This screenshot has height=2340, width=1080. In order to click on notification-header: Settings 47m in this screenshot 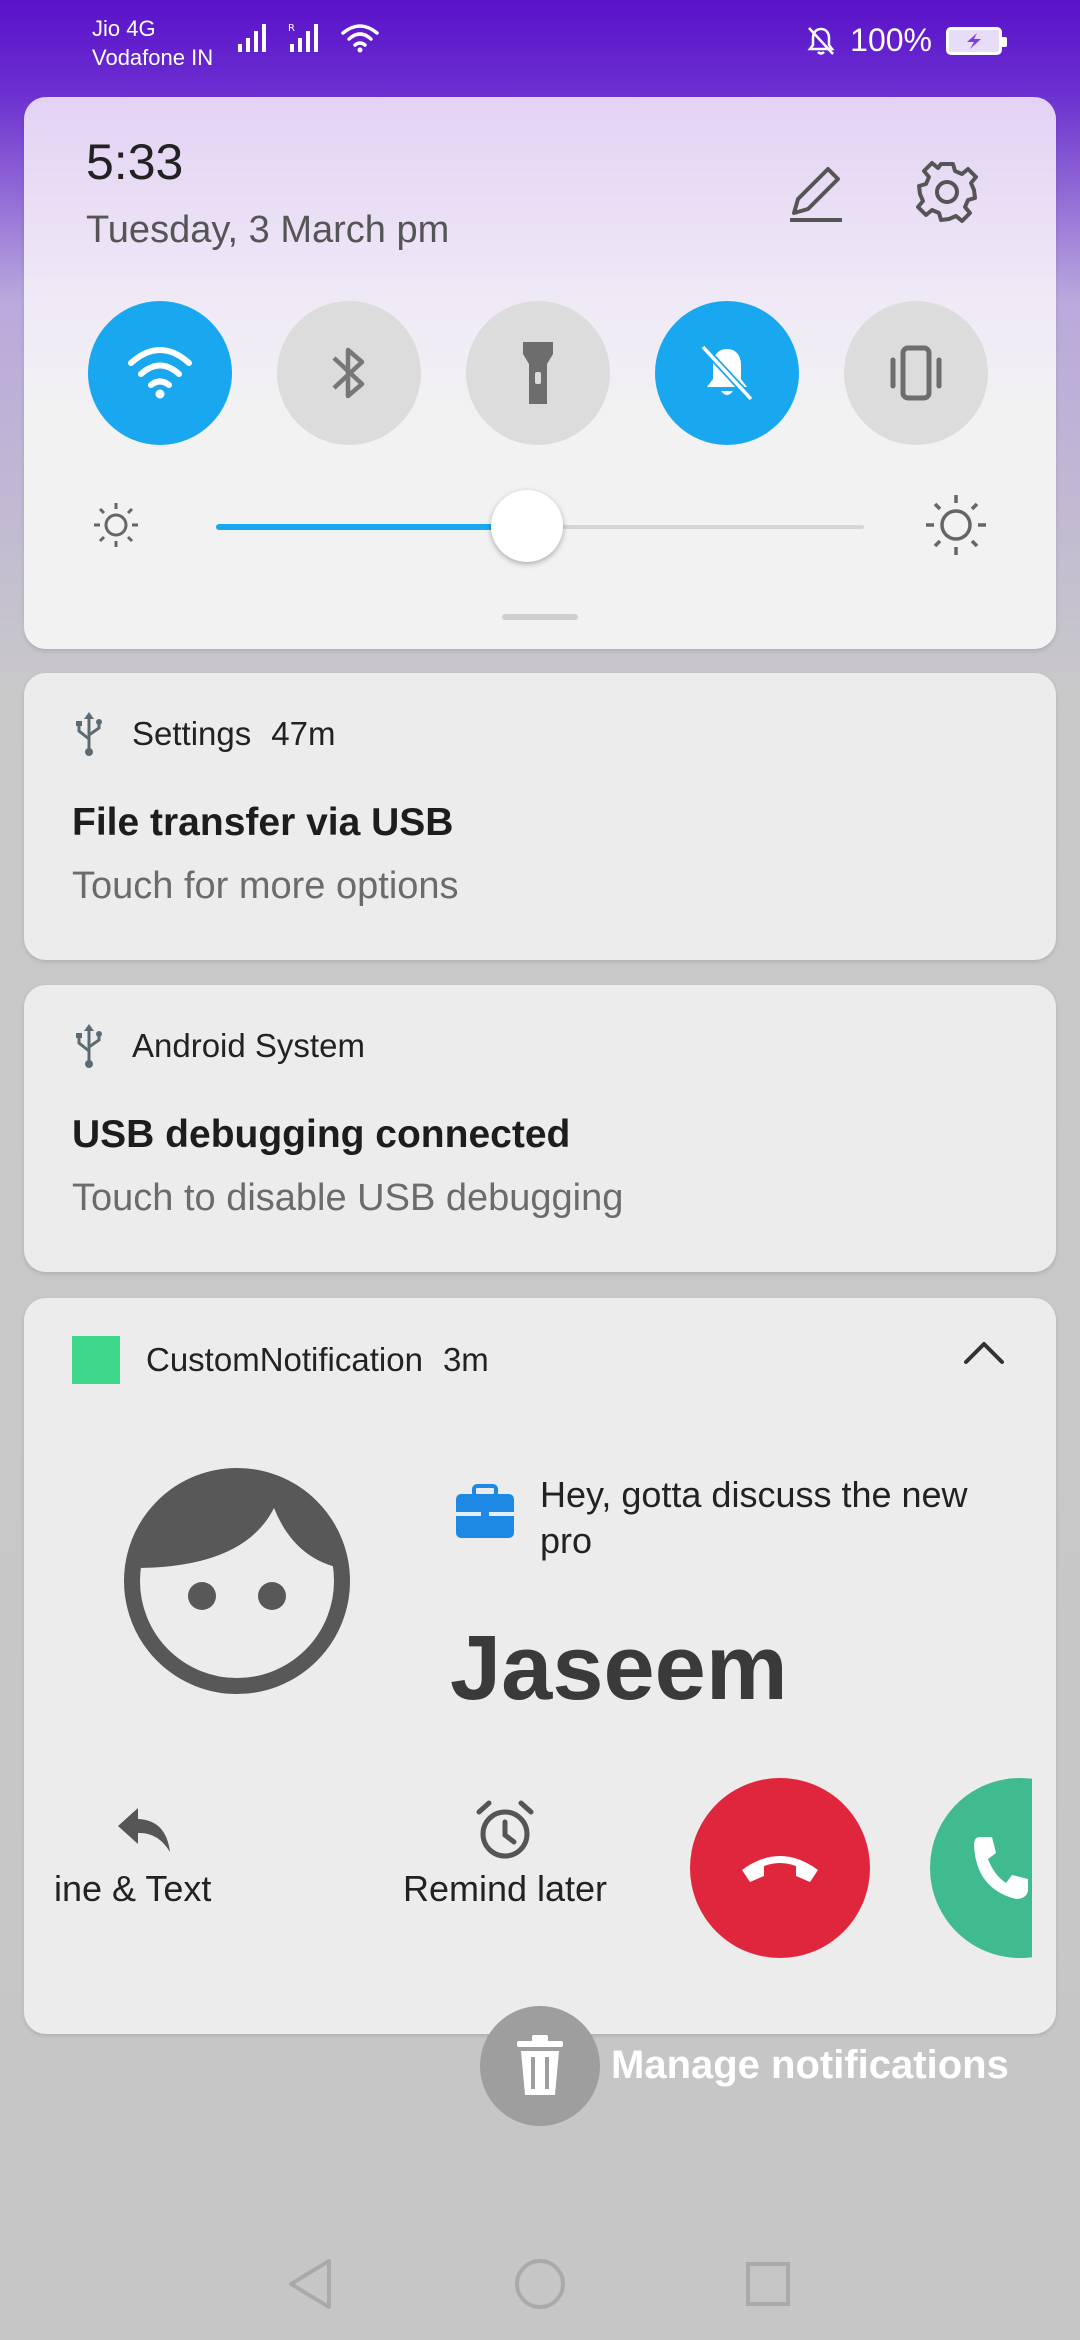, I will do `click(203, 734)`.